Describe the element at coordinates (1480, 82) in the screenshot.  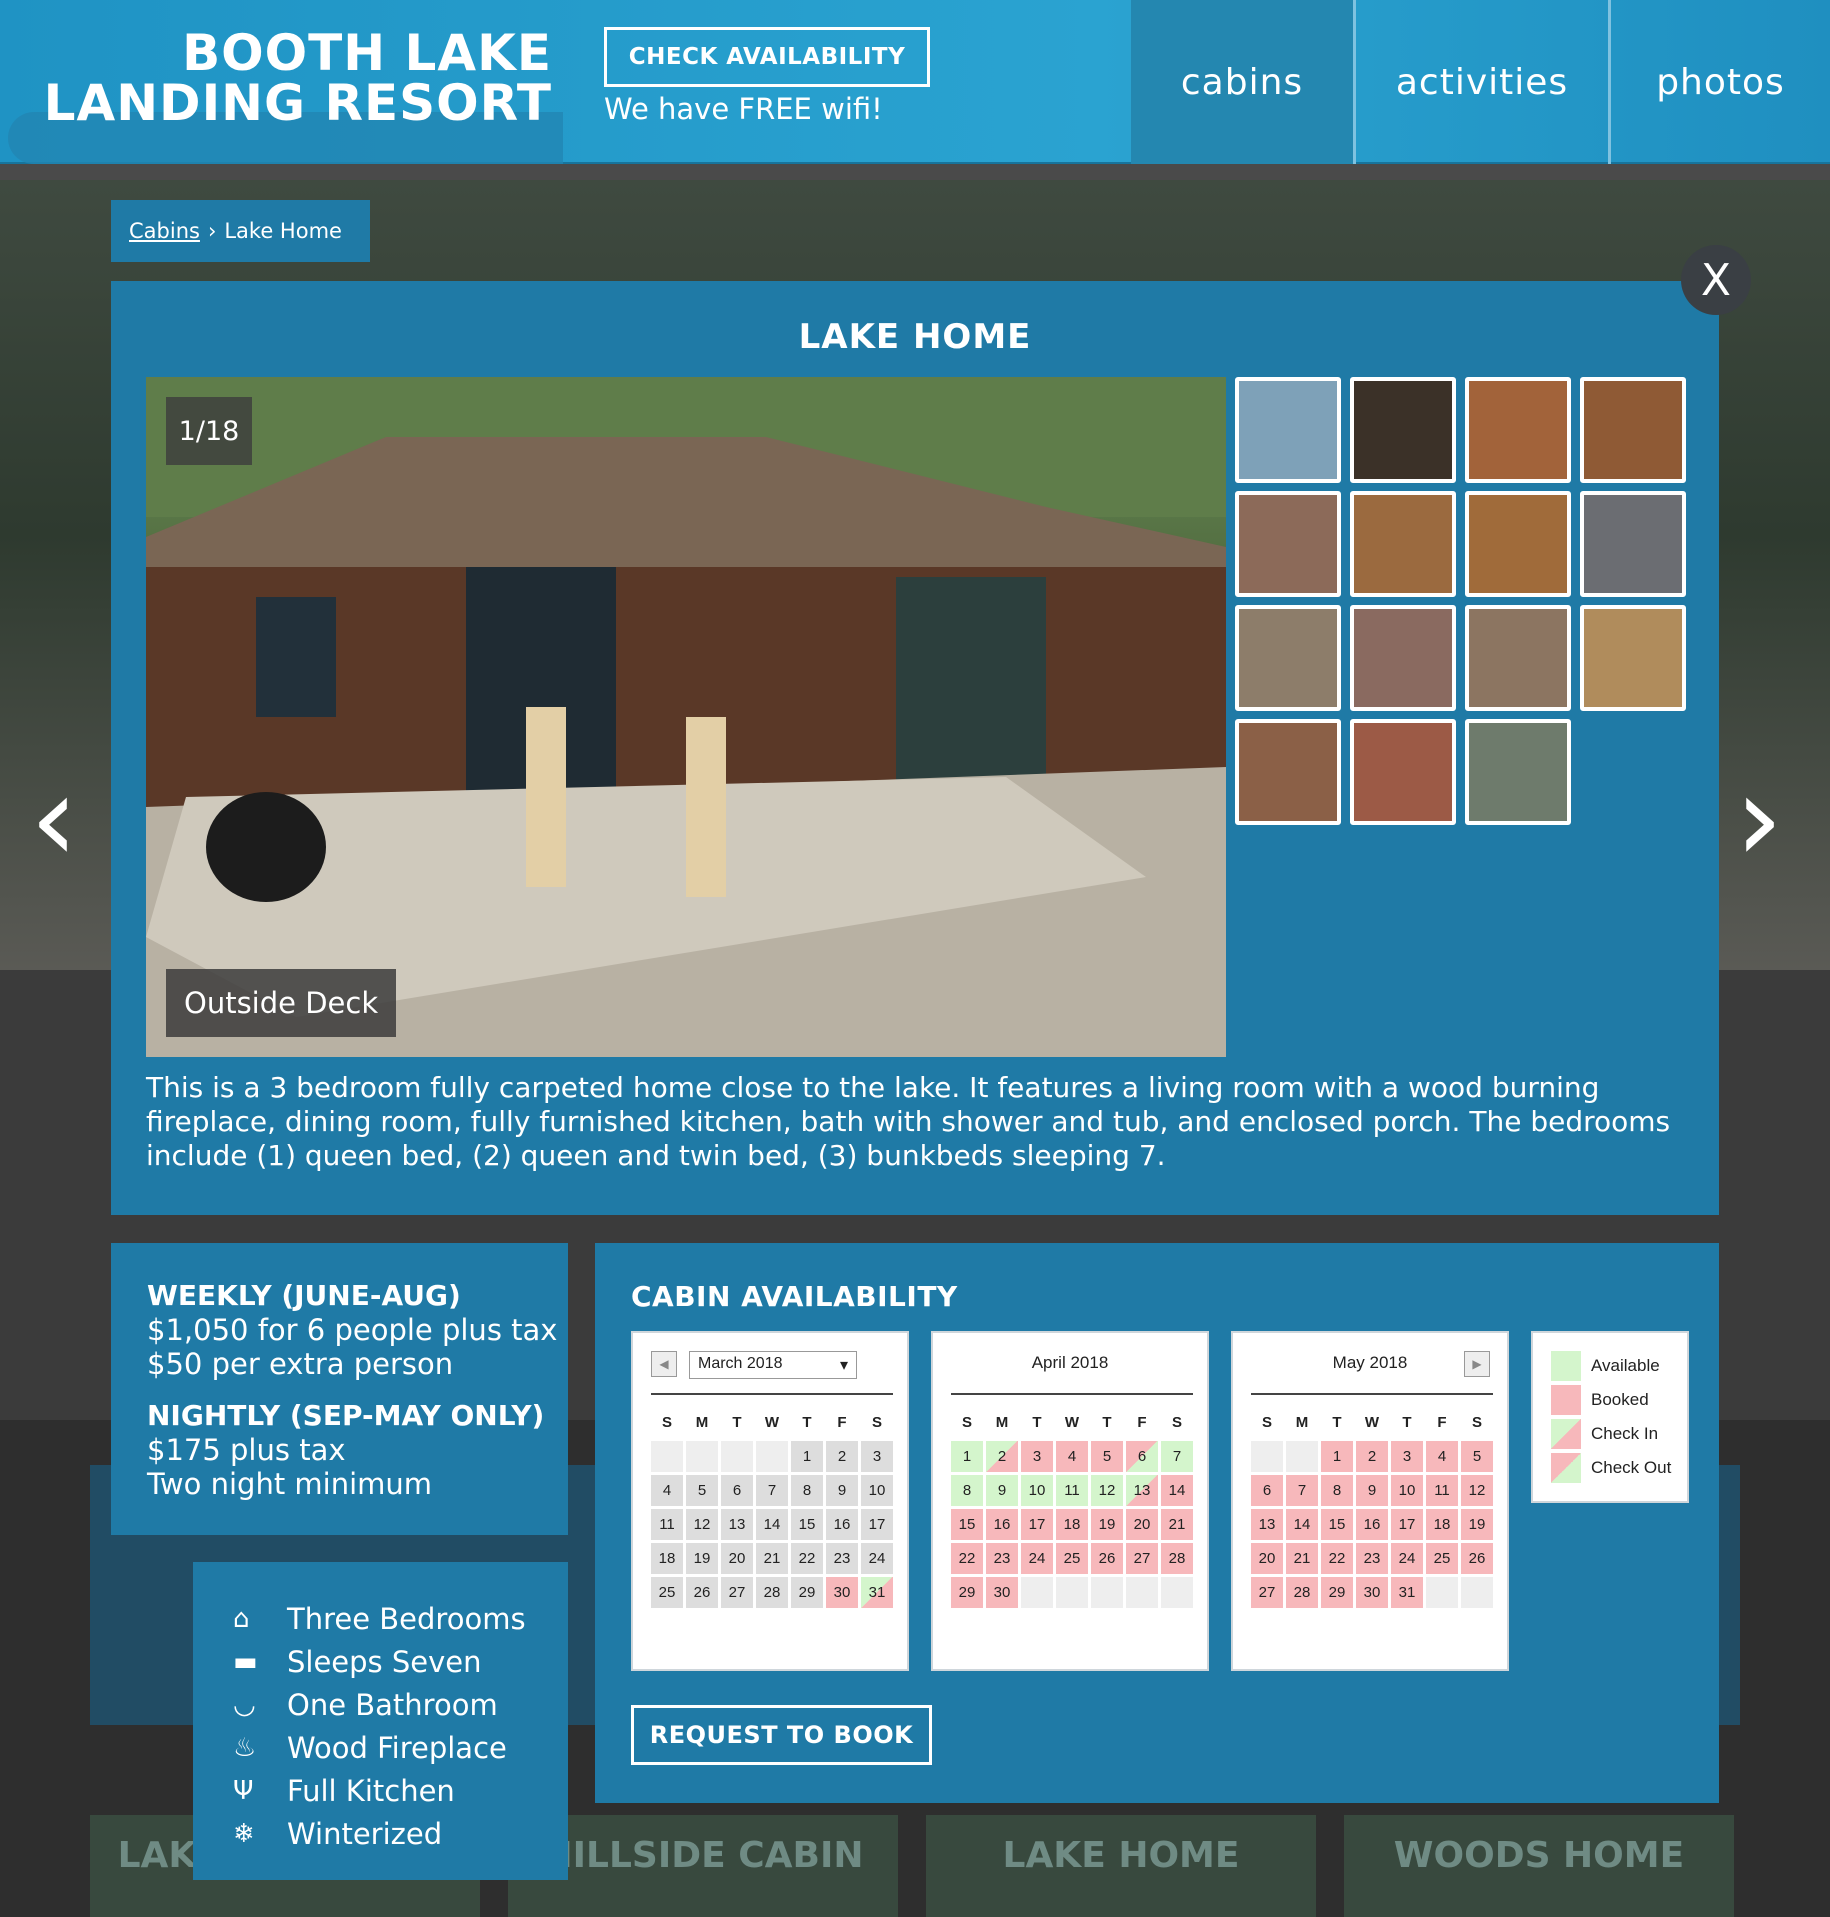
I see `nav-item-activities: activities` at that location.